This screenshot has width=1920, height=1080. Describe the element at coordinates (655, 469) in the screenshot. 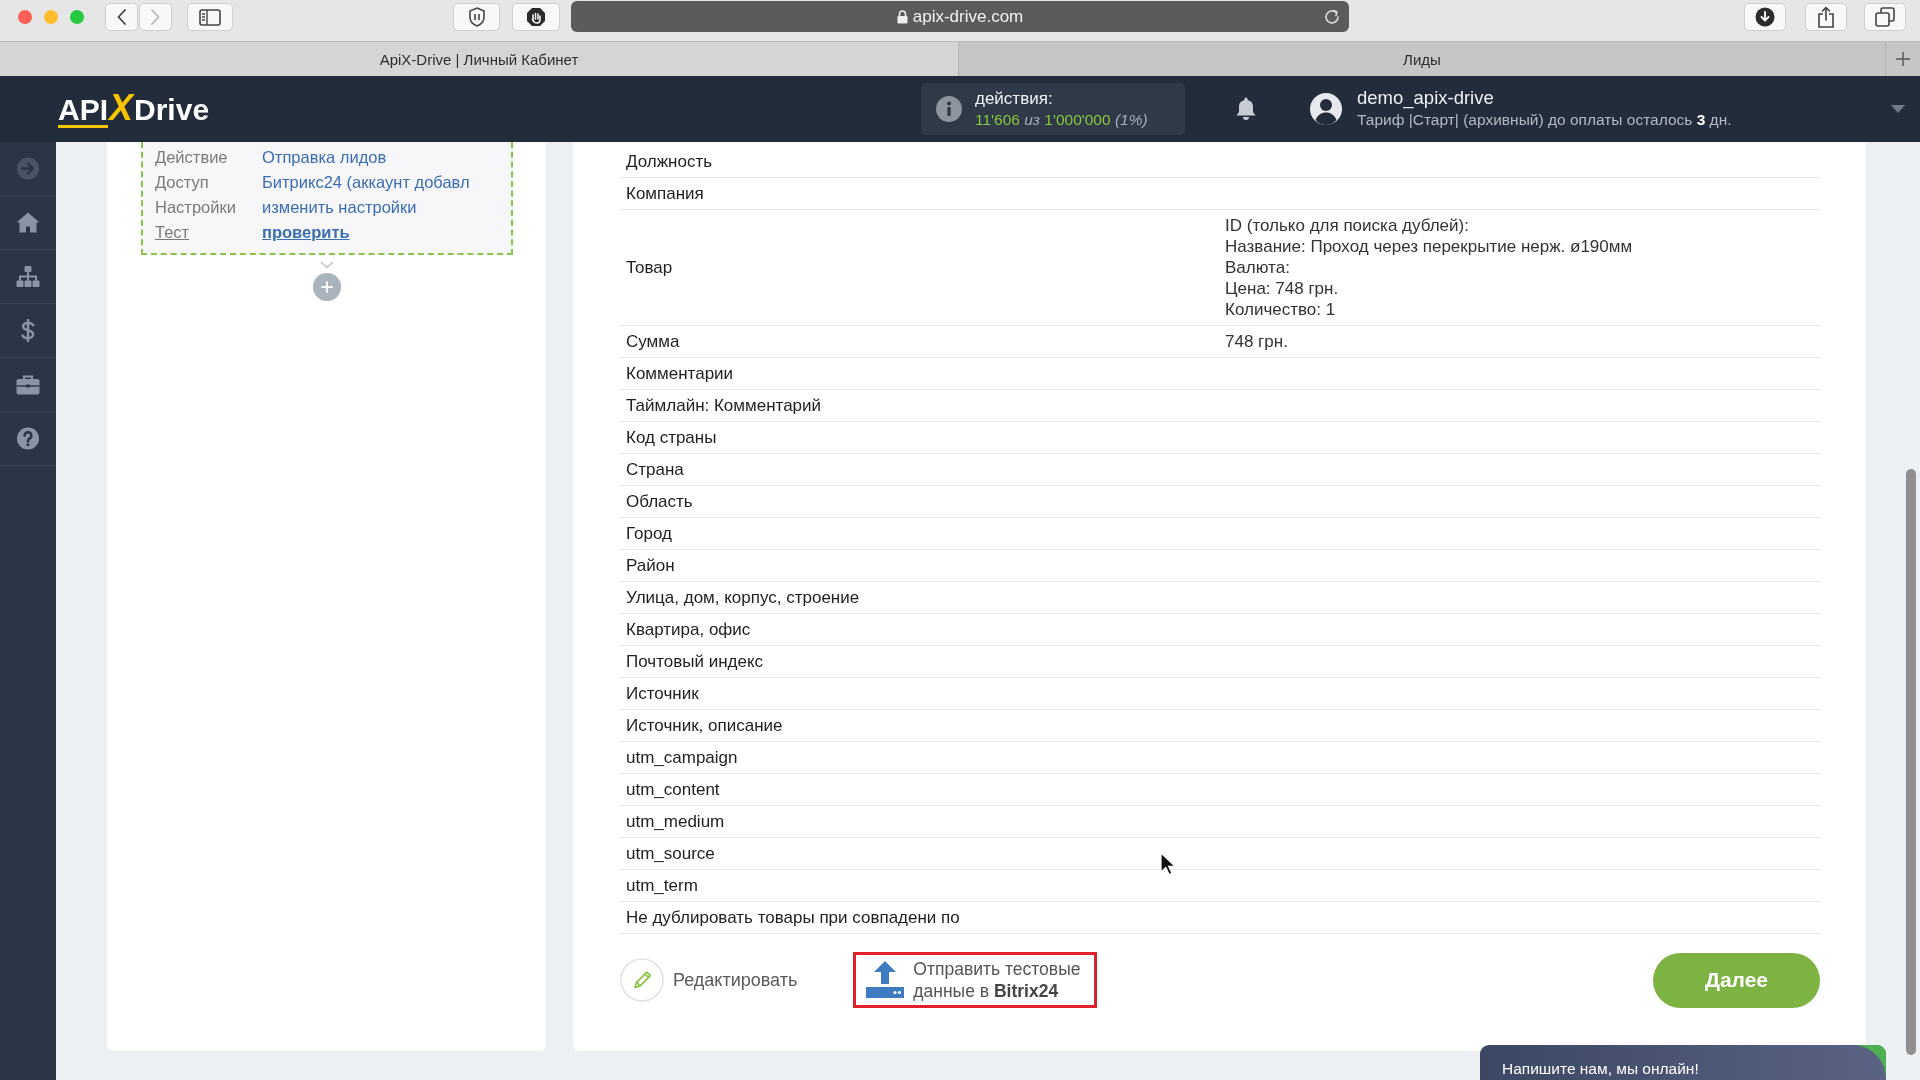

I see `field-label: Страна` at that location.